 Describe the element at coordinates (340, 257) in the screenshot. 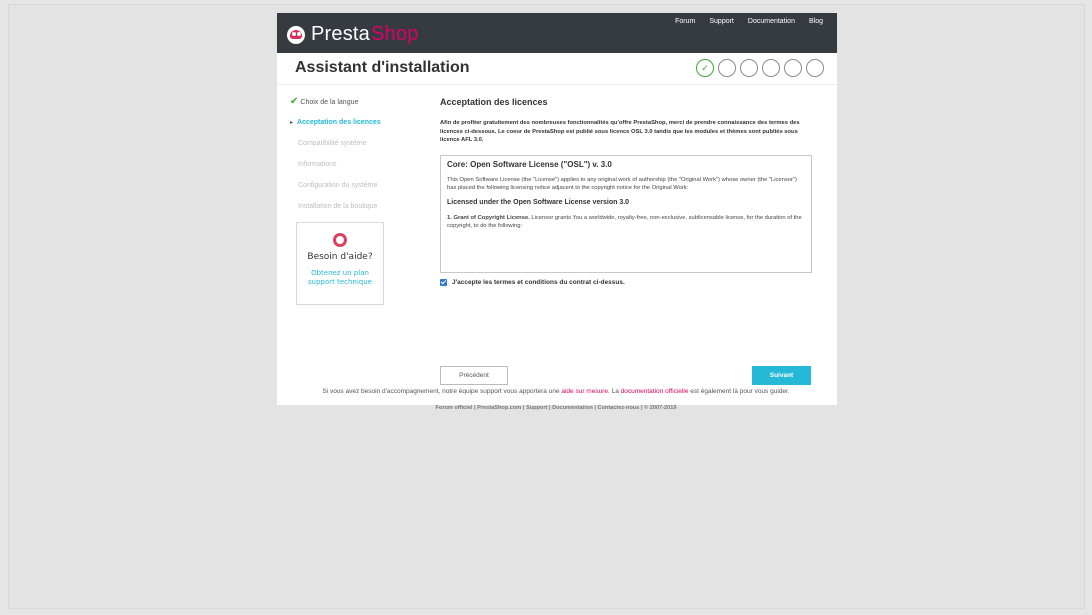

I see `help-heading: Besoin d'aide?` at that location.